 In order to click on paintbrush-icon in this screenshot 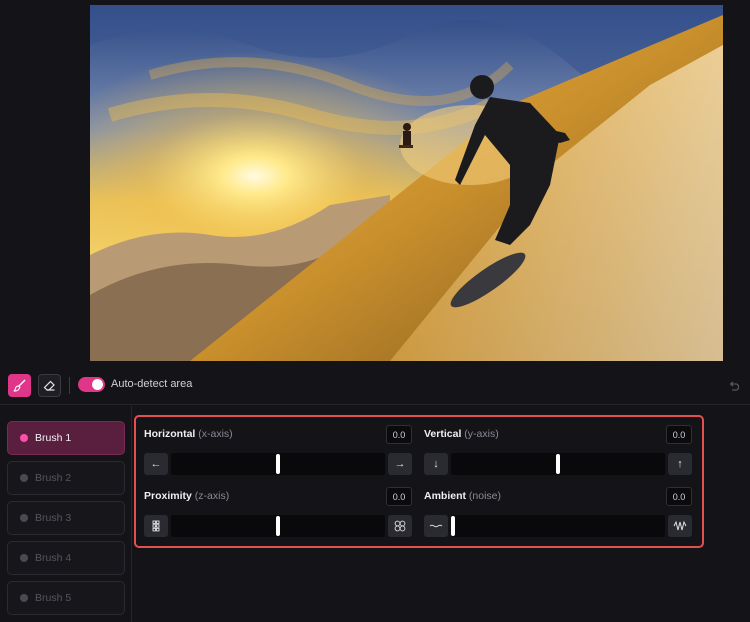, I will do `click(19, 385)`.